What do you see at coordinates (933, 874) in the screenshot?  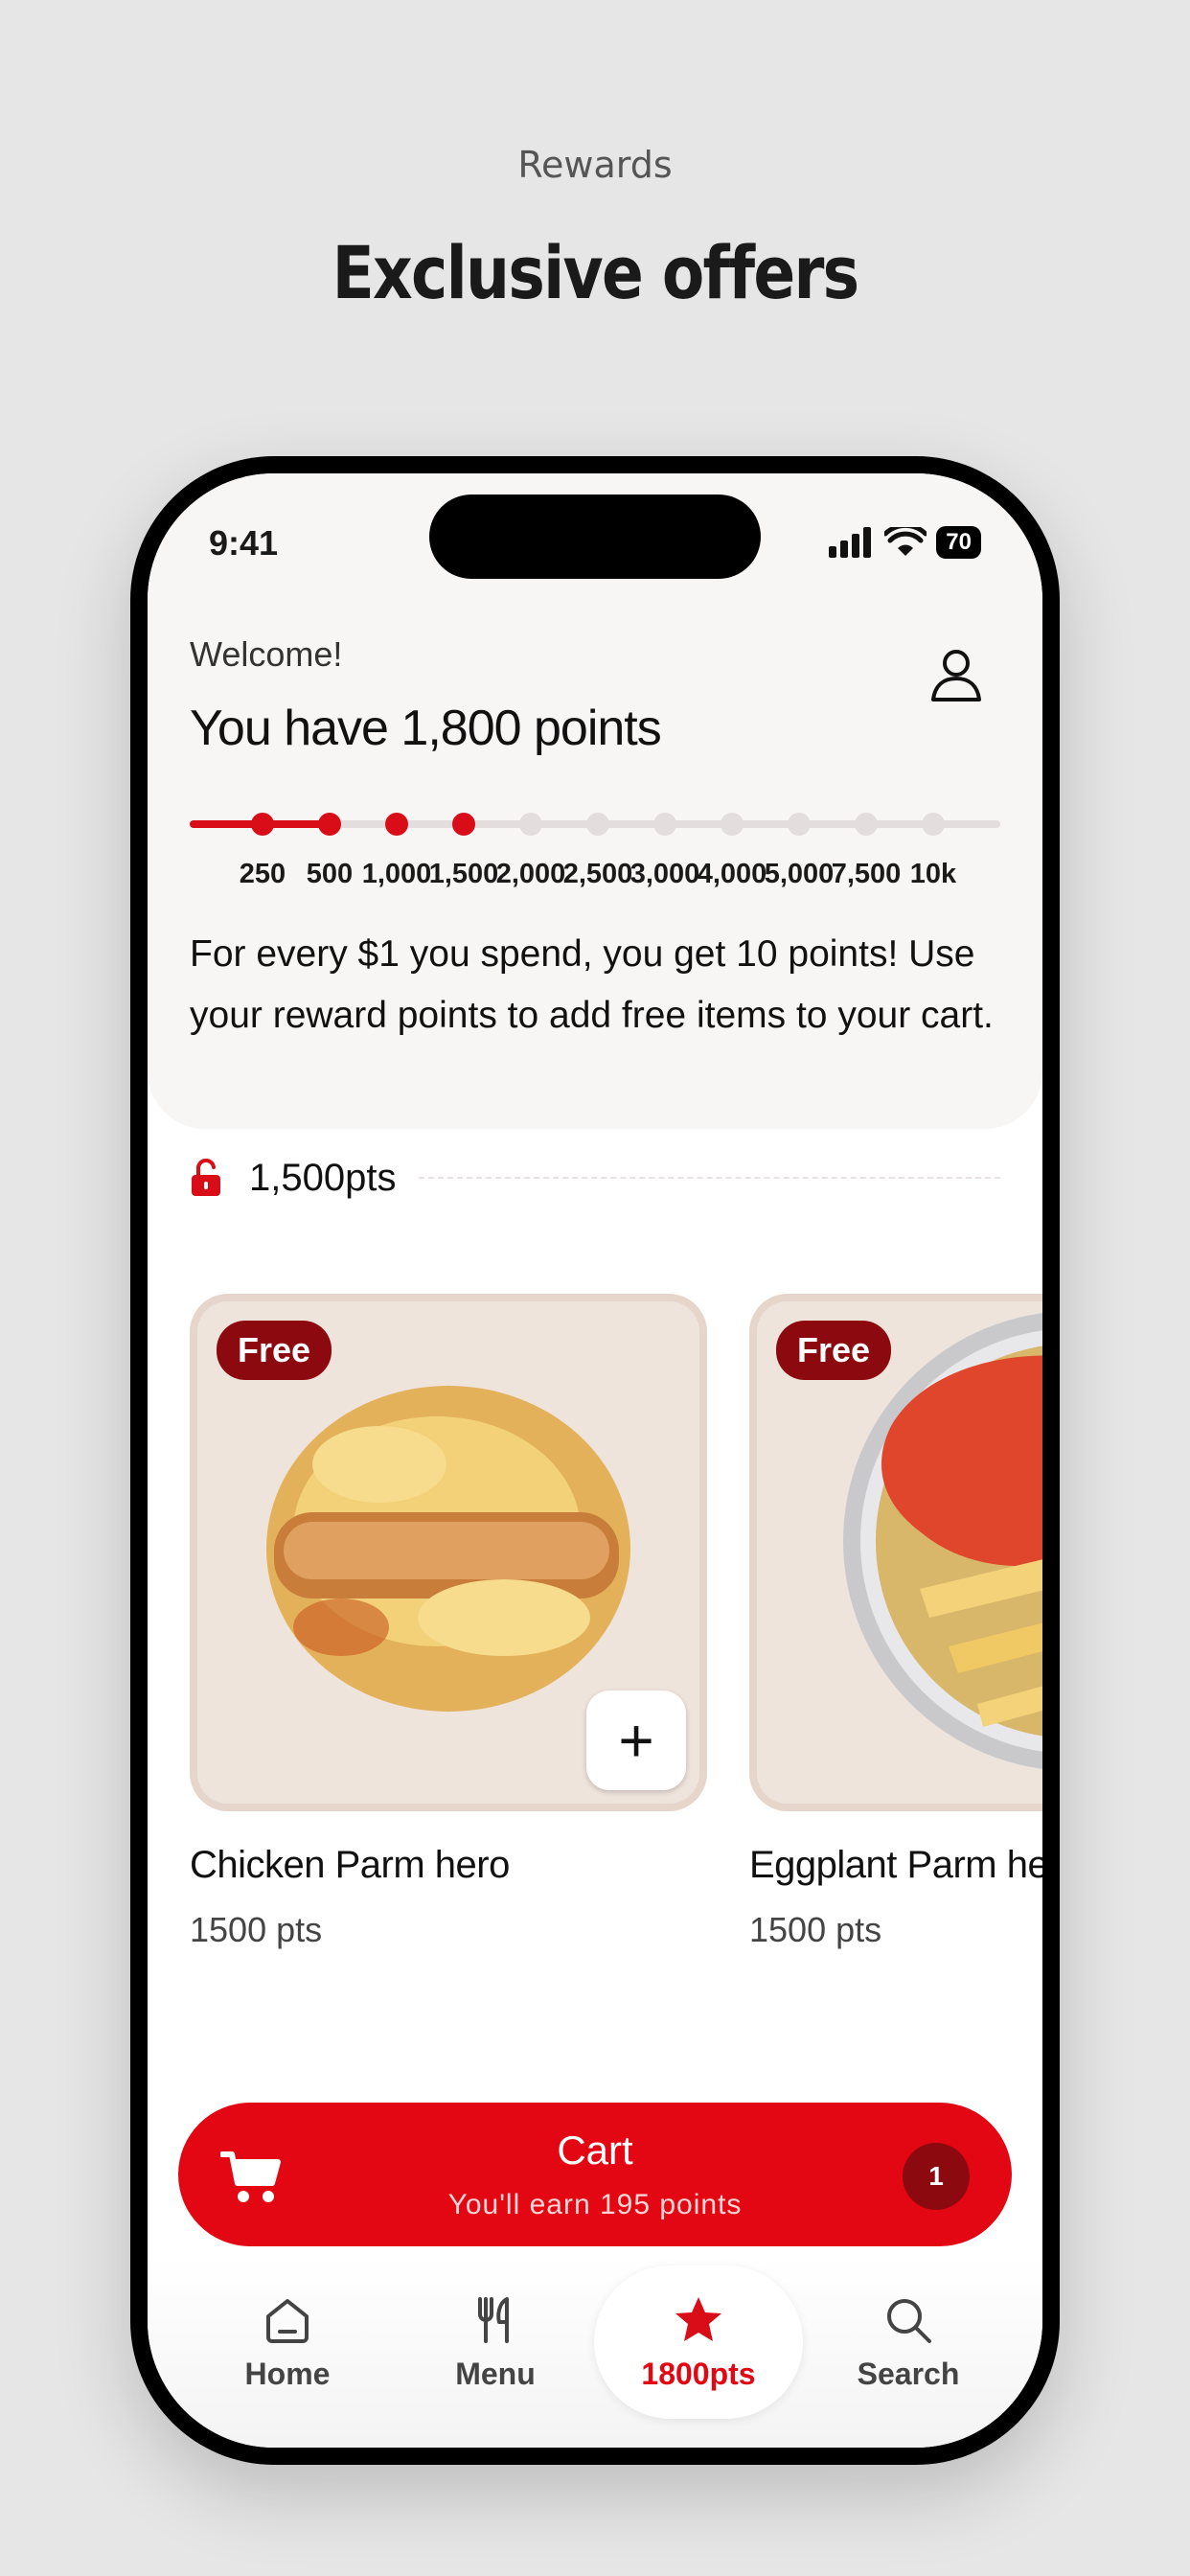 I see `milestone-label: 10k` at bounding box center [933, 874].